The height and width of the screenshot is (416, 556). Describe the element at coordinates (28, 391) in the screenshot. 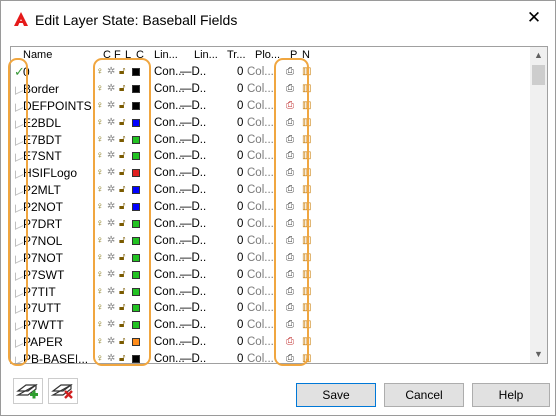

I see `add-layers-button` at that location.